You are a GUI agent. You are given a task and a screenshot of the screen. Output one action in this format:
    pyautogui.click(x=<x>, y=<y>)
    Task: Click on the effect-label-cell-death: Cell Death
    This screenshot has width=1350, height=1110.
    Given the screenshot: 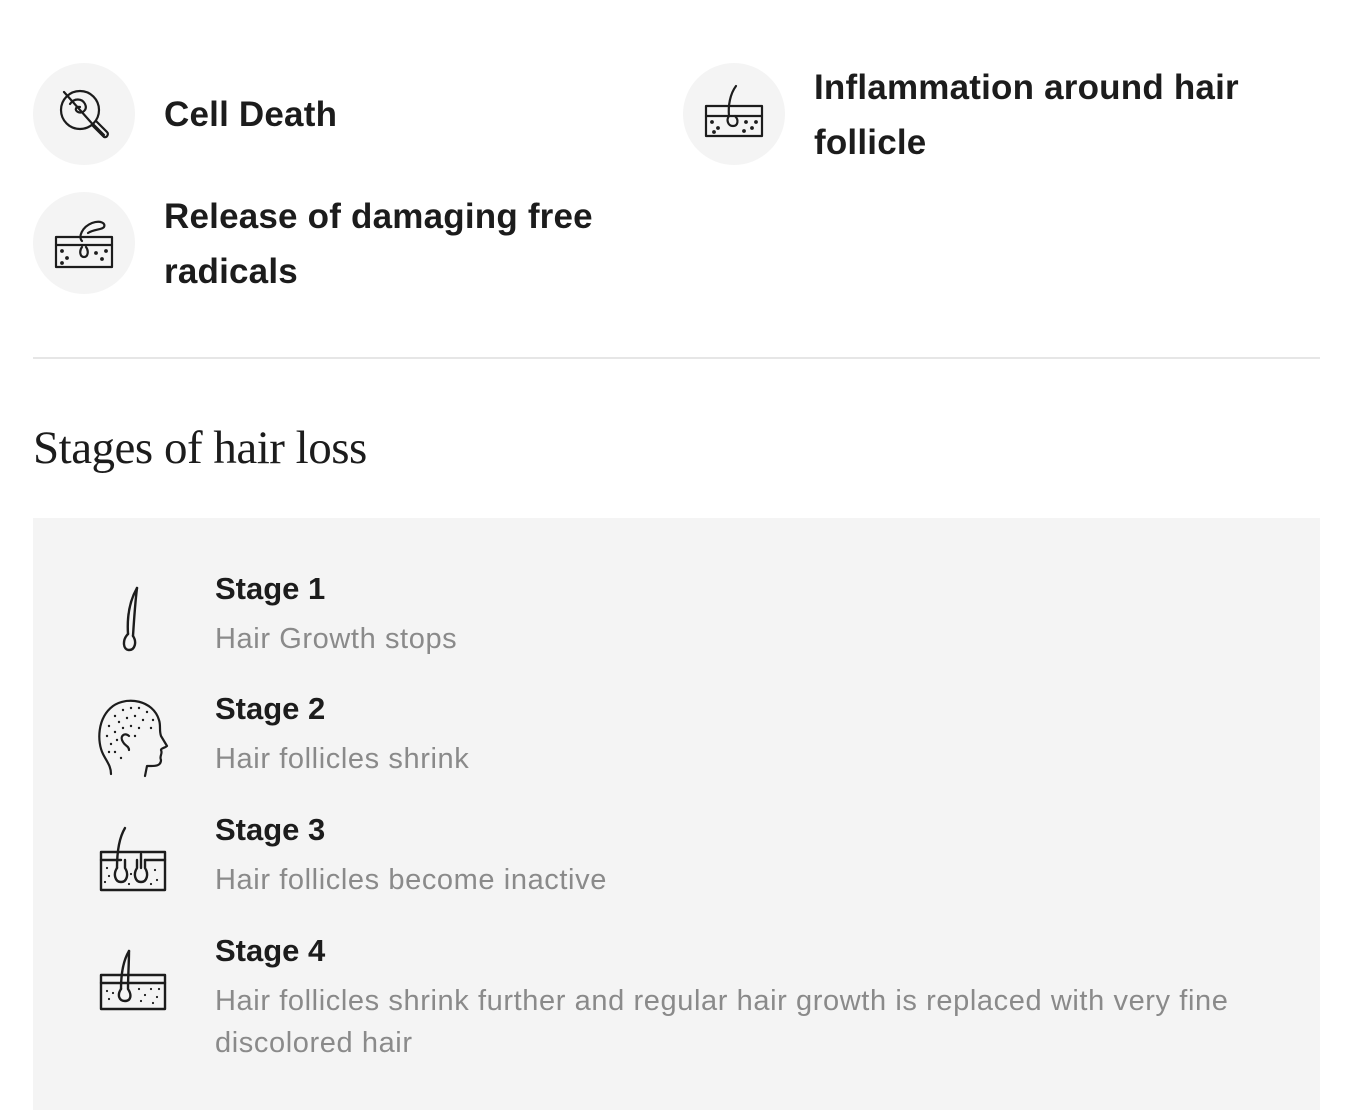 What is the action you would take?
    pyautogui.click(x=251, y=114)
    